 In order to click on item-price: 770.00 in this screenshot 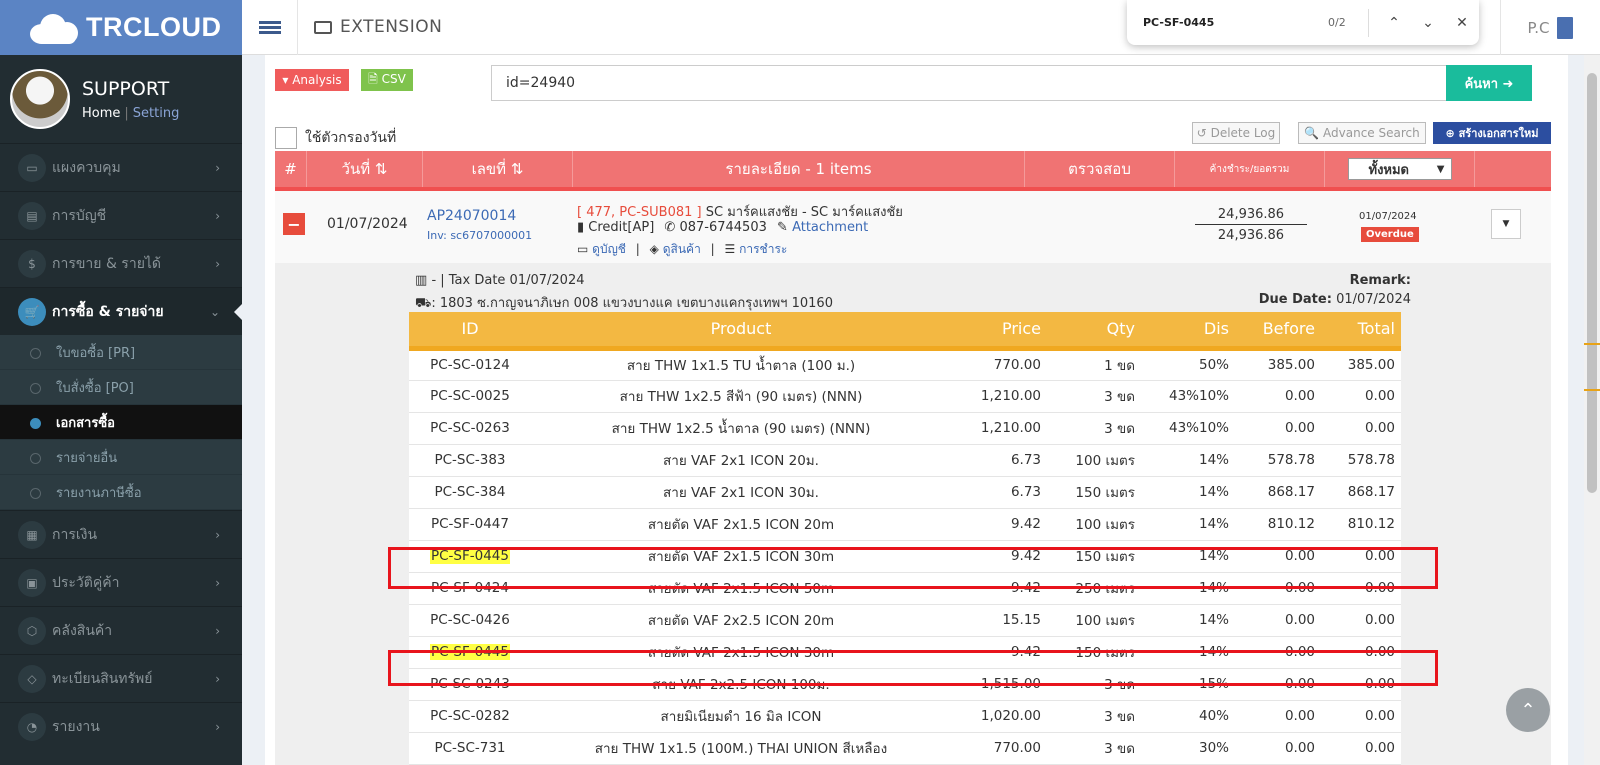, I will do `click(1017, 748)`.